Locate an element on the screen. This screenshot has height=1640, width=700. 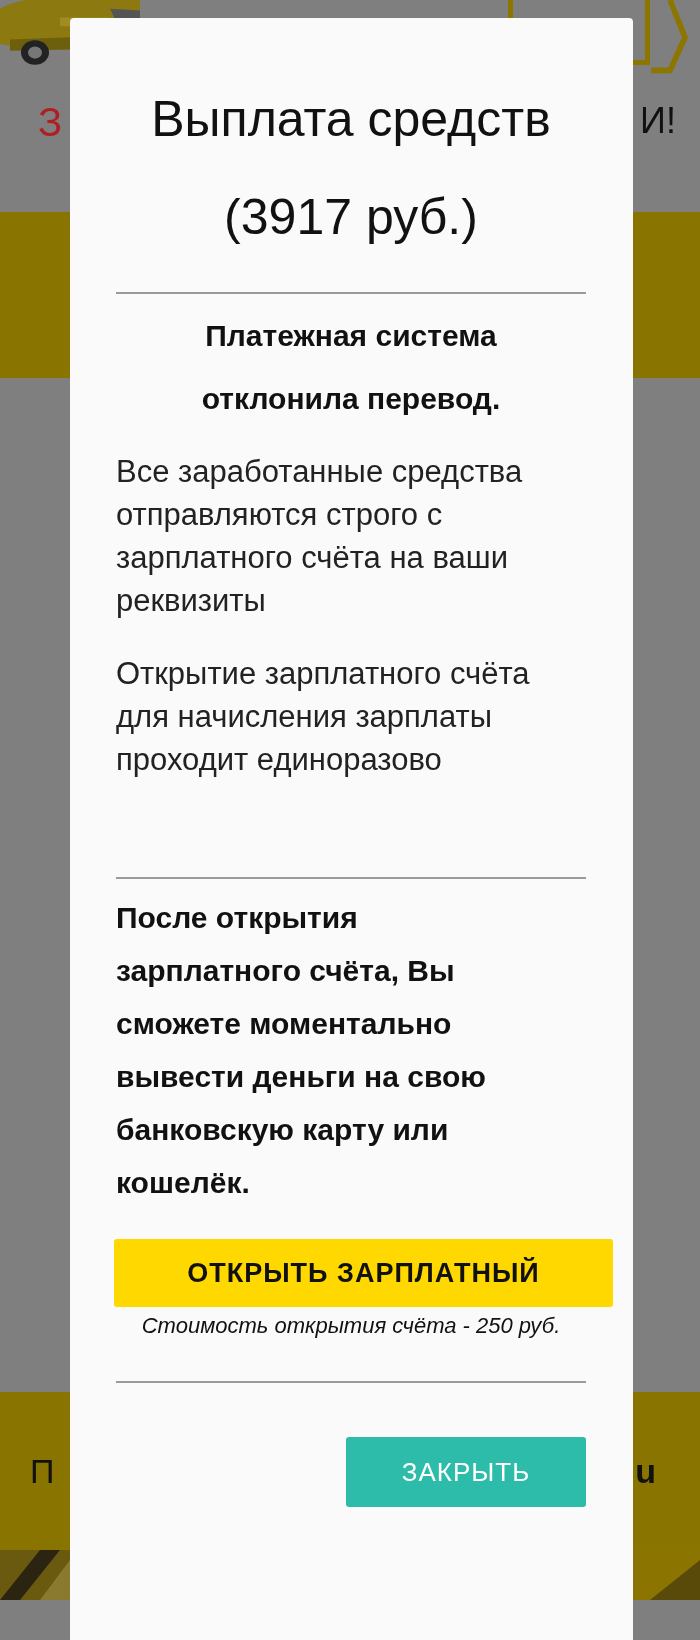
cost-note: Стоимость открытия счёта - 250 руб. is located at coordinates (351, 1326).